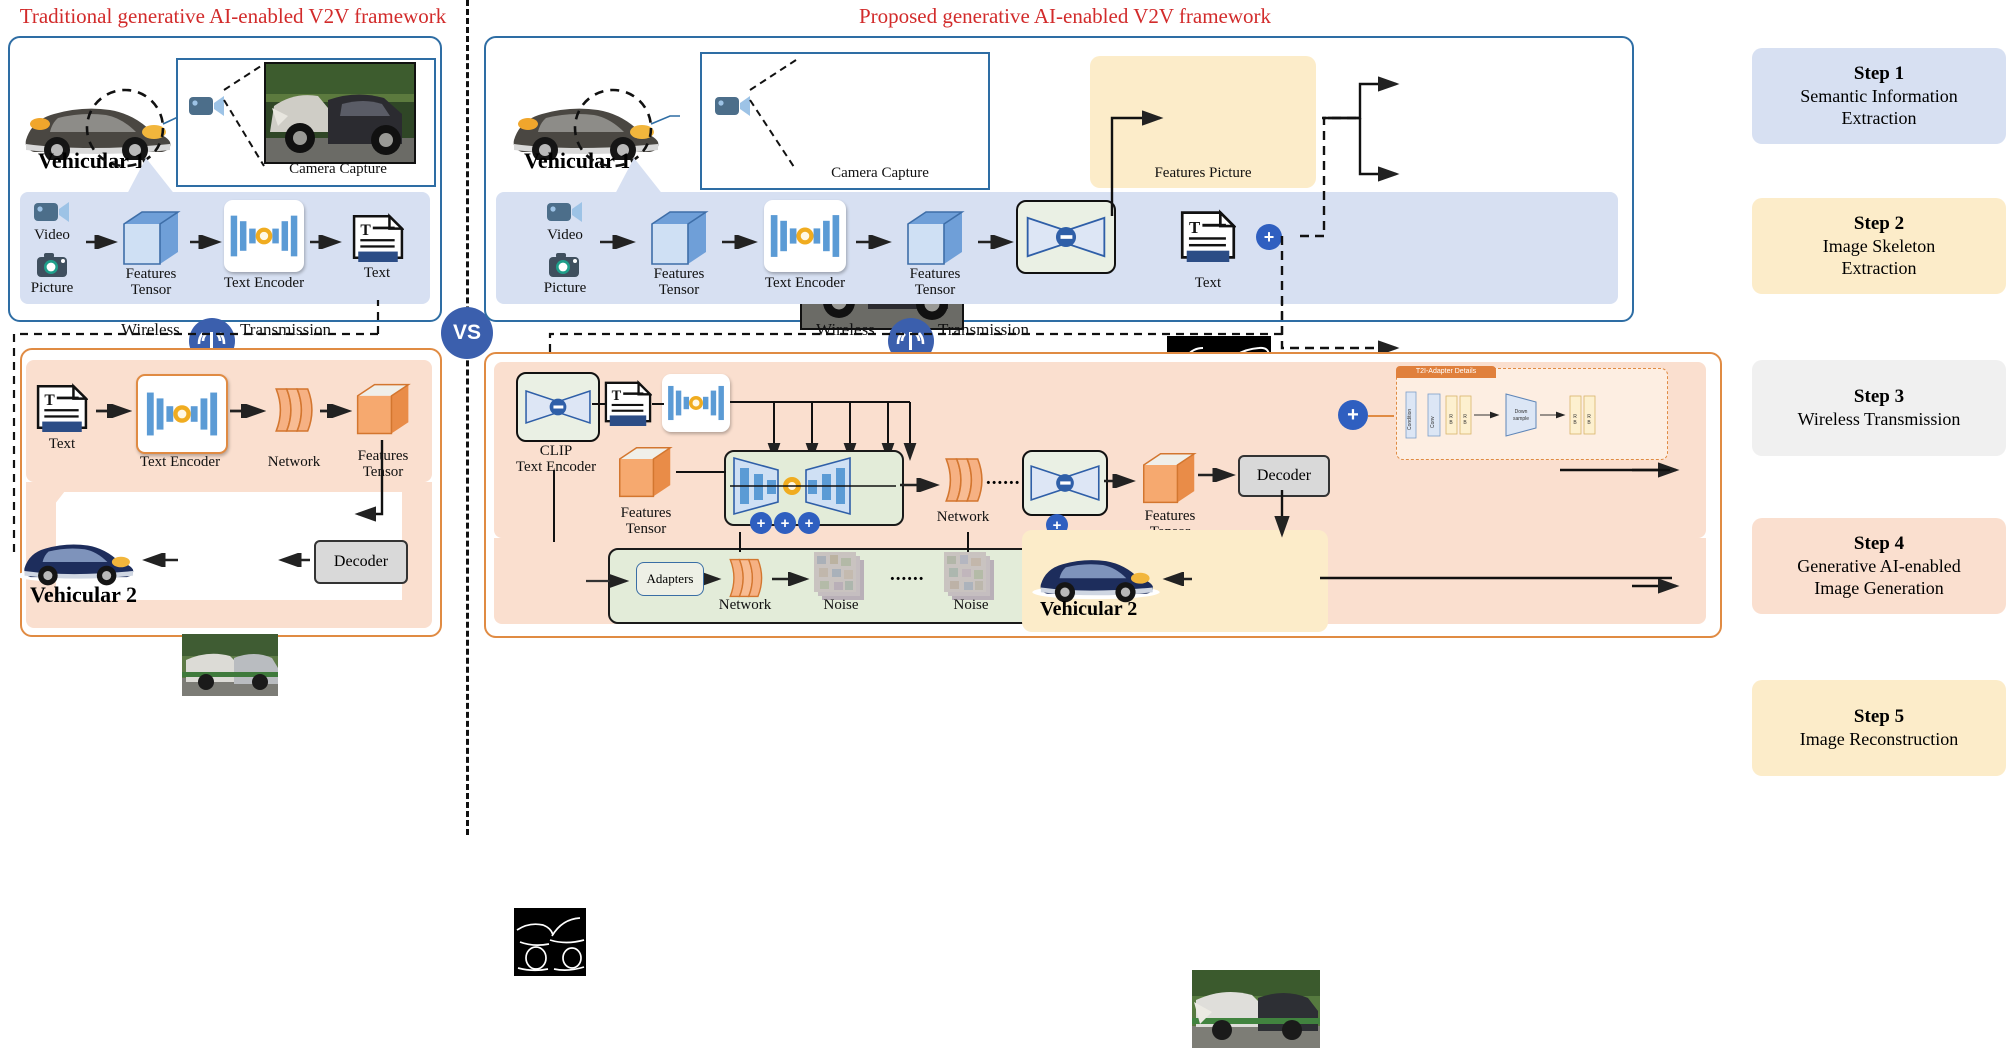 This screenshot has height=1048, width=2016. I want to click on step5-feed-line, so click(1496, 578).